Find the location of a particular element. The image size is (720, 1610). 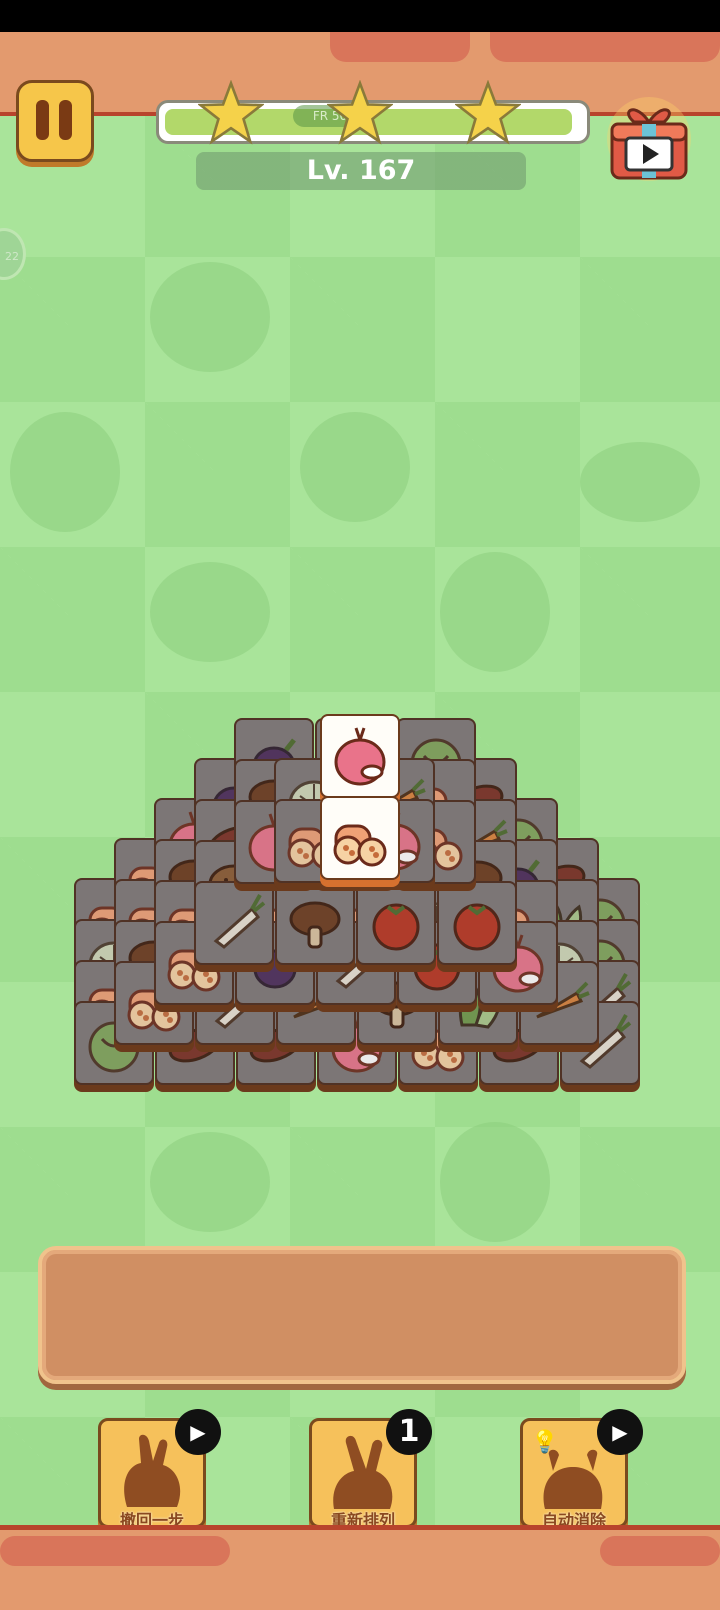

auto-clear-tool-button: 💡 ▶ 自动消除 is located at coordinates (581, 1469).